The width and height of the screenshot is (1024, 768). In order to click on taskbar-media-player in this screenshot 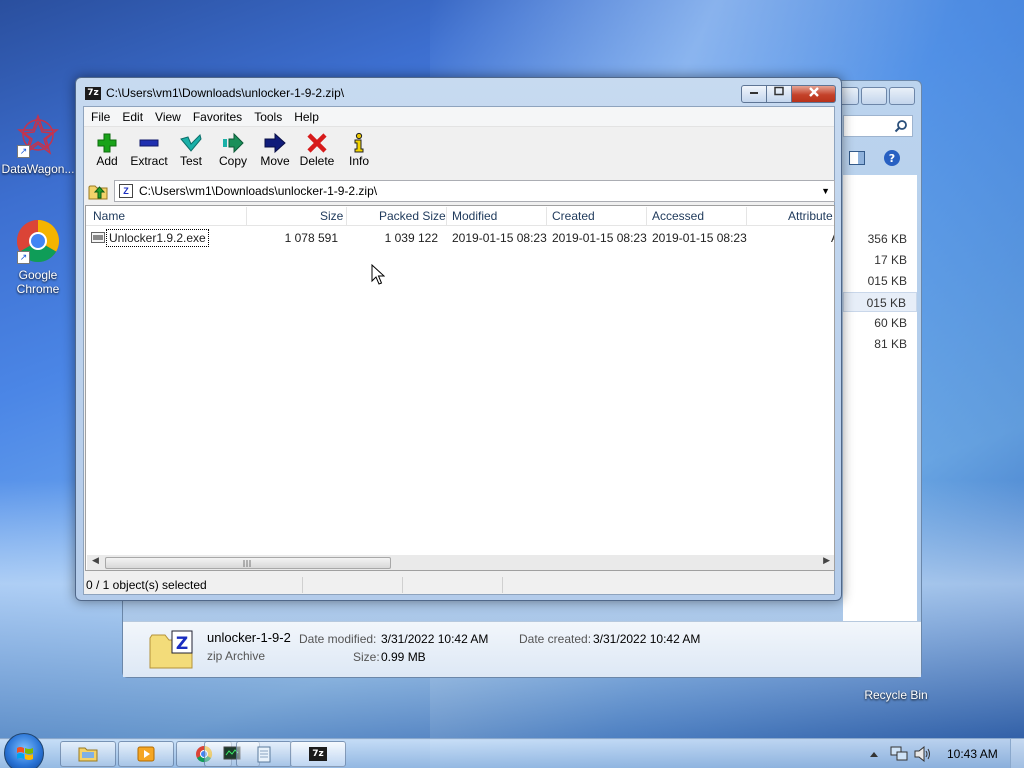, I will do `click(146, 754)`.